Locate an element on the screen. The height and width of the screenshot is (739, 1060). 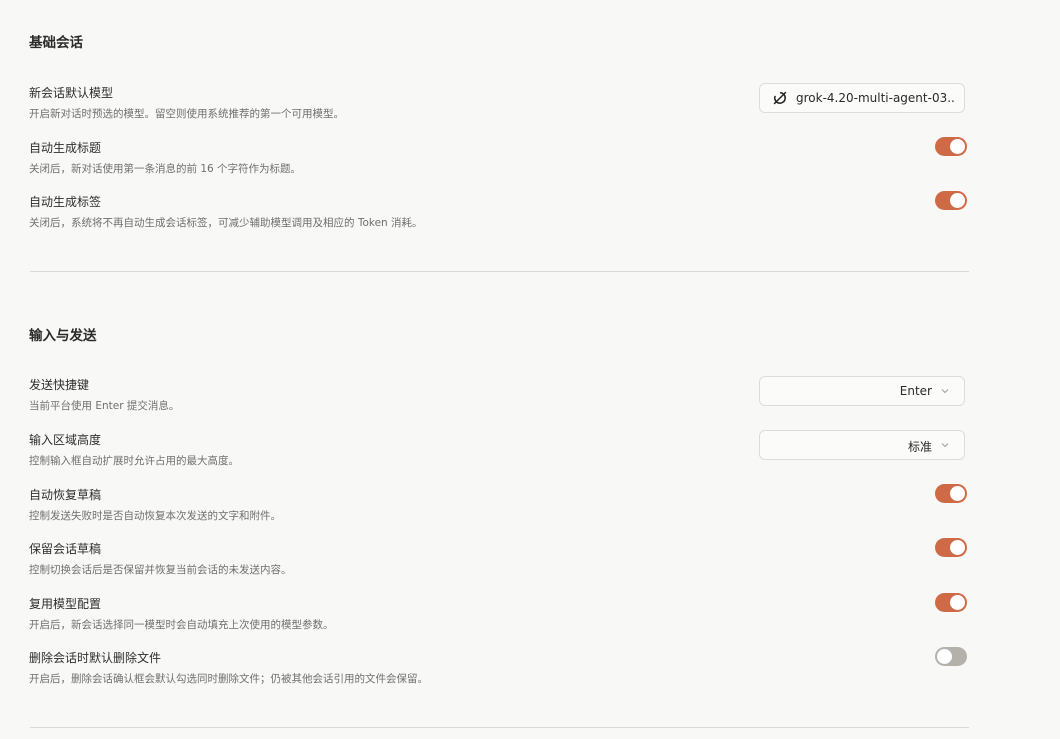
send-shortcut-desc: 当前平台使用 Enter 提交消息。 is located at coordinates (104, 406).